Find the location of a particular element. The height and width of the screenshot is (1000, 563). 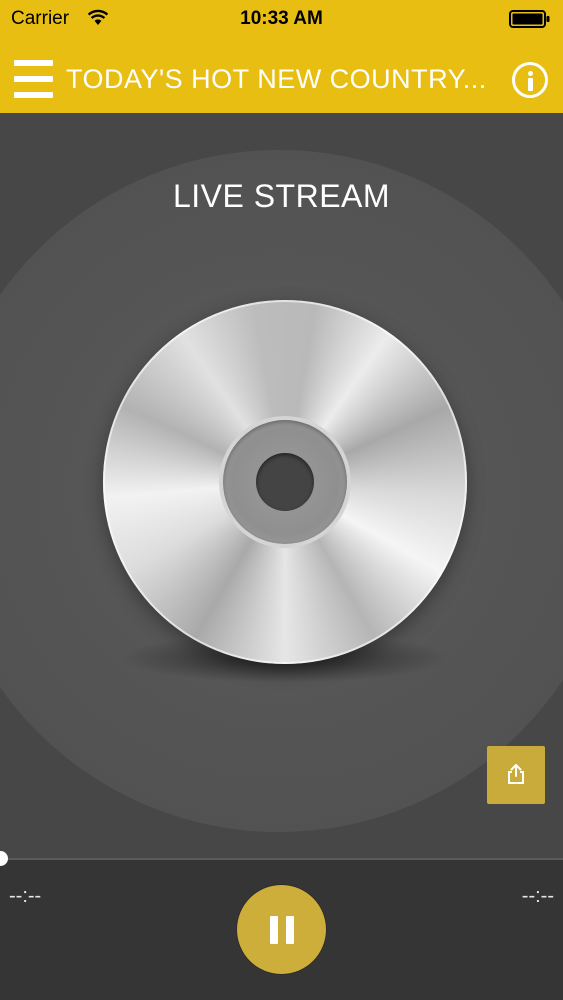

player-controls: --:-- --:-- is located at coordinates (281, 925).